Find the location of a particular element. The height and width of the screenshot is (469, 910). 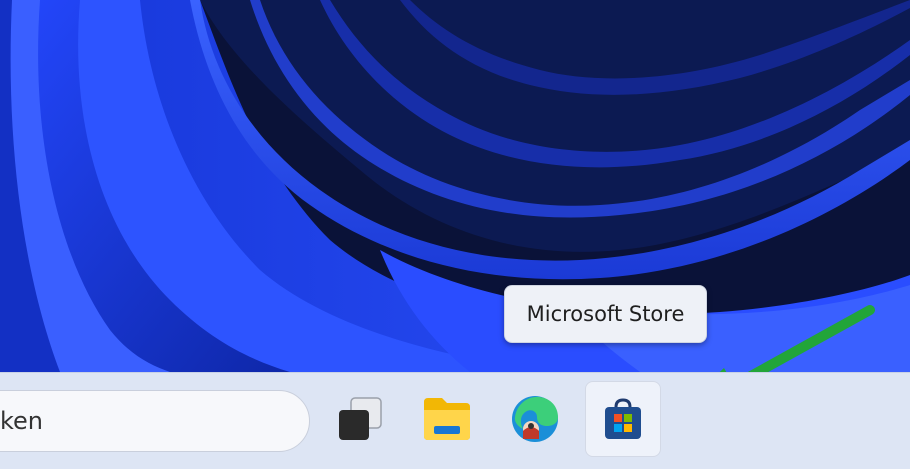

task-view-button is located at coordinates (360, 419).